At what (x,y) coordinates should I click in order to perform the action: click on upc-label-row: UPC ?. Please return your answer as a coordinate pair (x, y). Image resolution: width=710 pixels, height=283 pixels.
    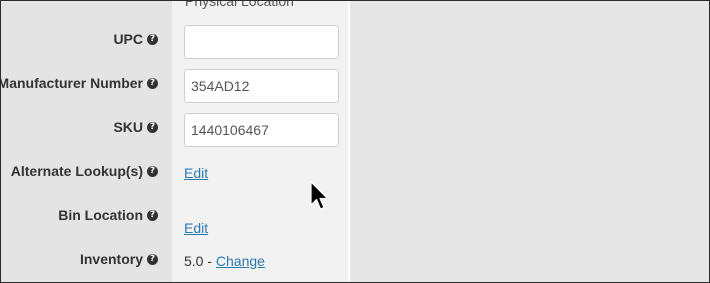
    Looking at the image, I should click on (135, 39).